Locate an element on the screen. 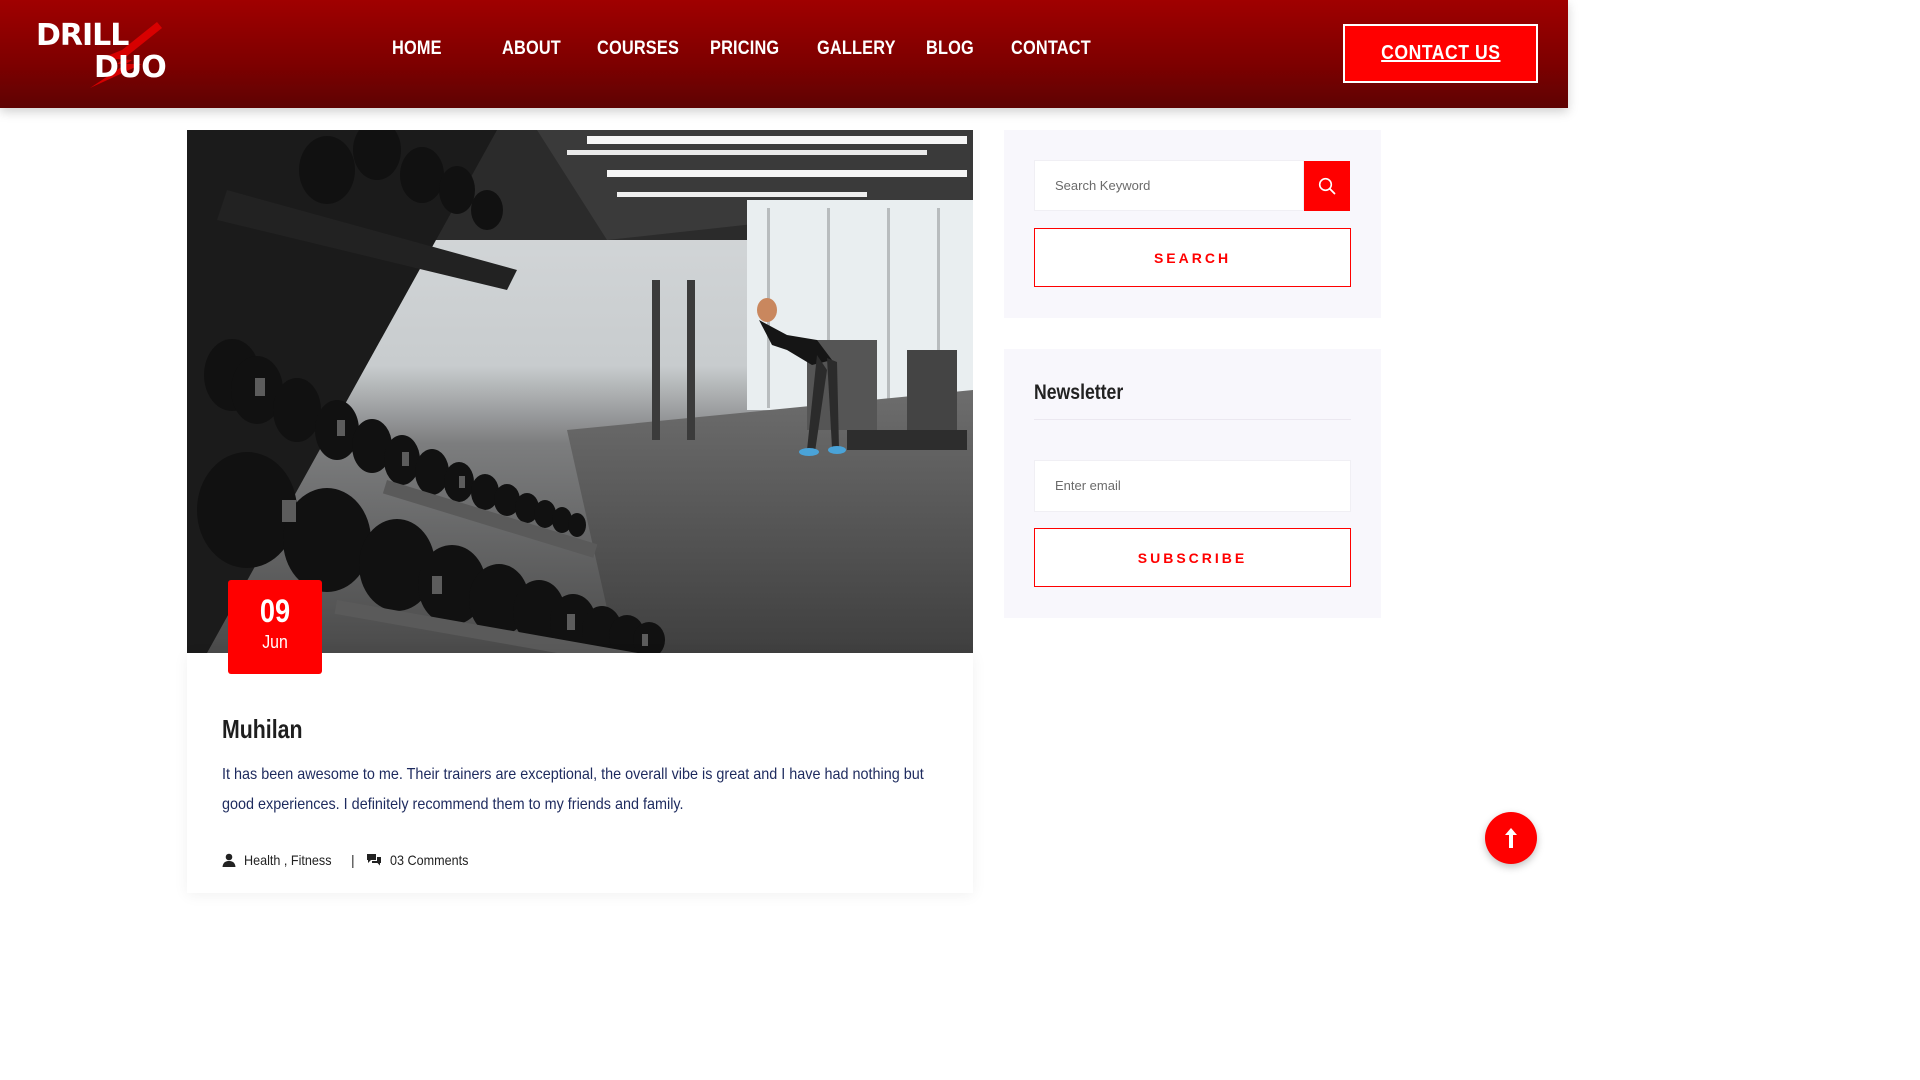 The height and width of the screenshot is (1080, 1920). user-icon is located at coordinates (229, 860).